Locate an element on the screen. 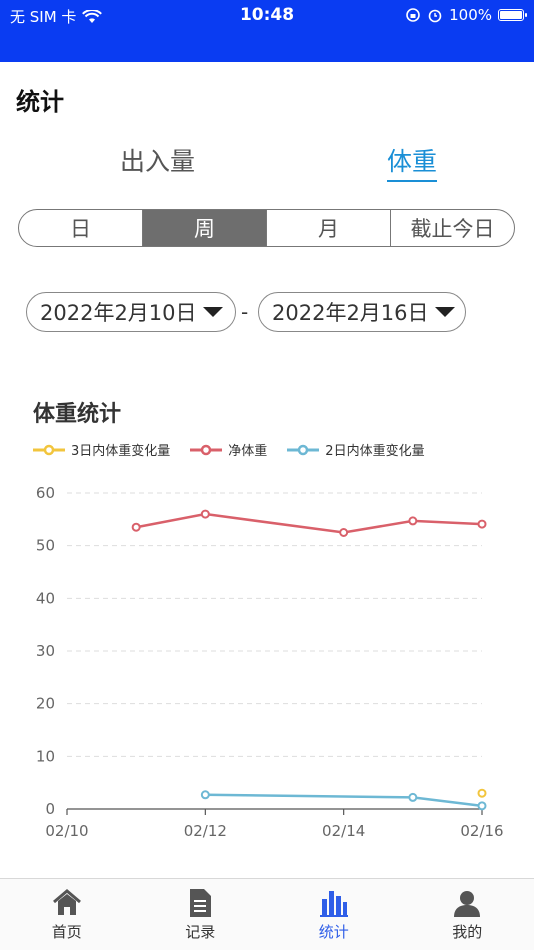 The width and height of the screenshot is (534, 950). end-date-picker: 2022年2月16日 is located at coordinates (362, 312).